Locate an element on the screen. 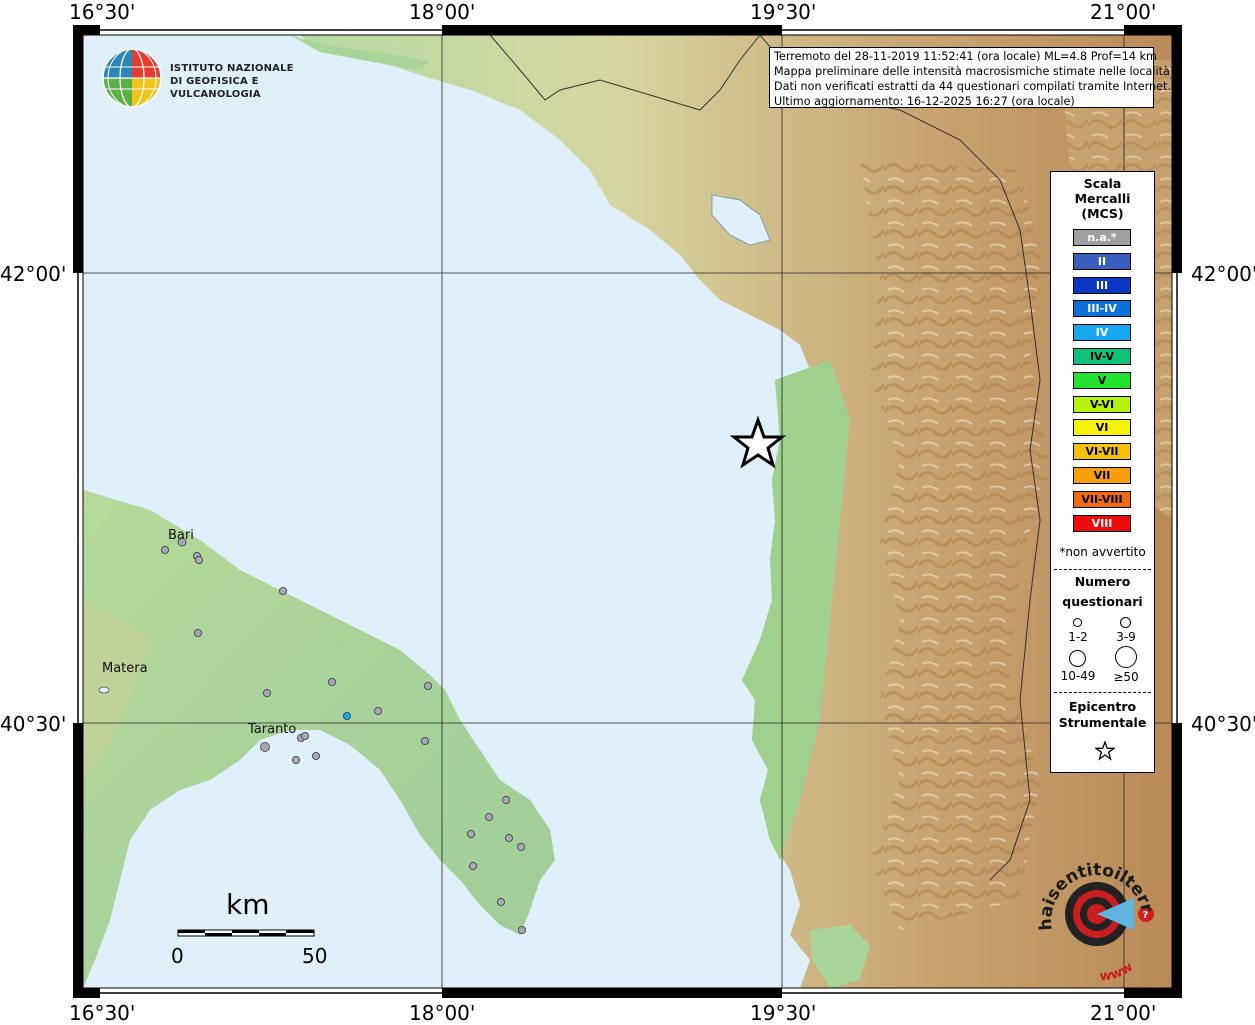 The image size is (1255, 1025). legend-title-1: Scala is located at coordinates (1102, 183).